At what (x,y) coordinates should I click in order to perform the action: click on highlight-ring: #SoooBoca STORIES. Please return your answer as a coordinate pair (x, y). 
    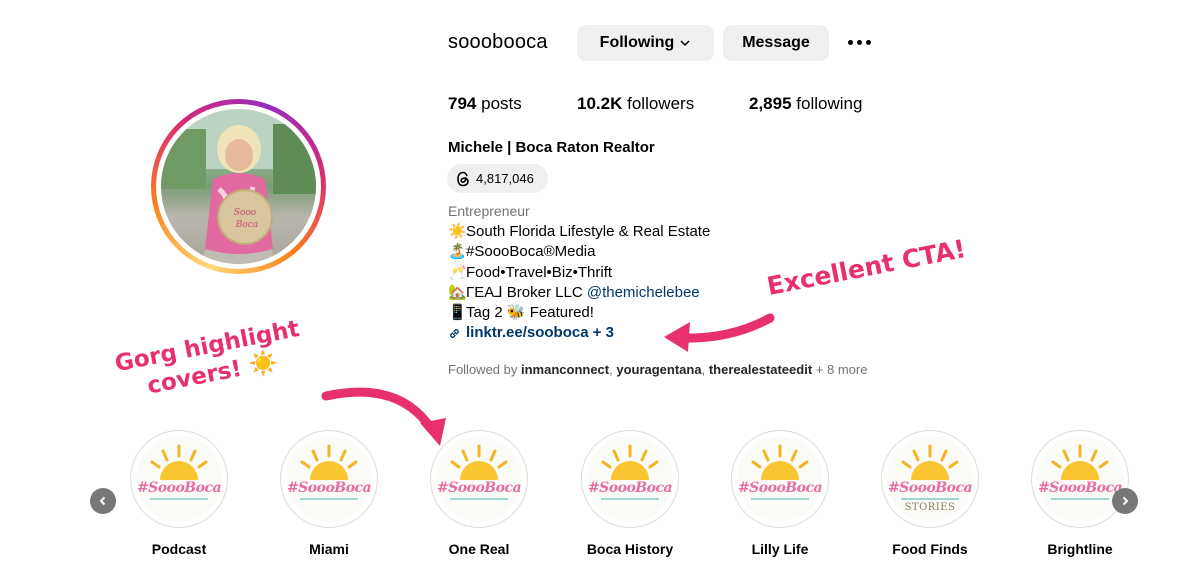
    Looking at the image, I should click on (930, 479).